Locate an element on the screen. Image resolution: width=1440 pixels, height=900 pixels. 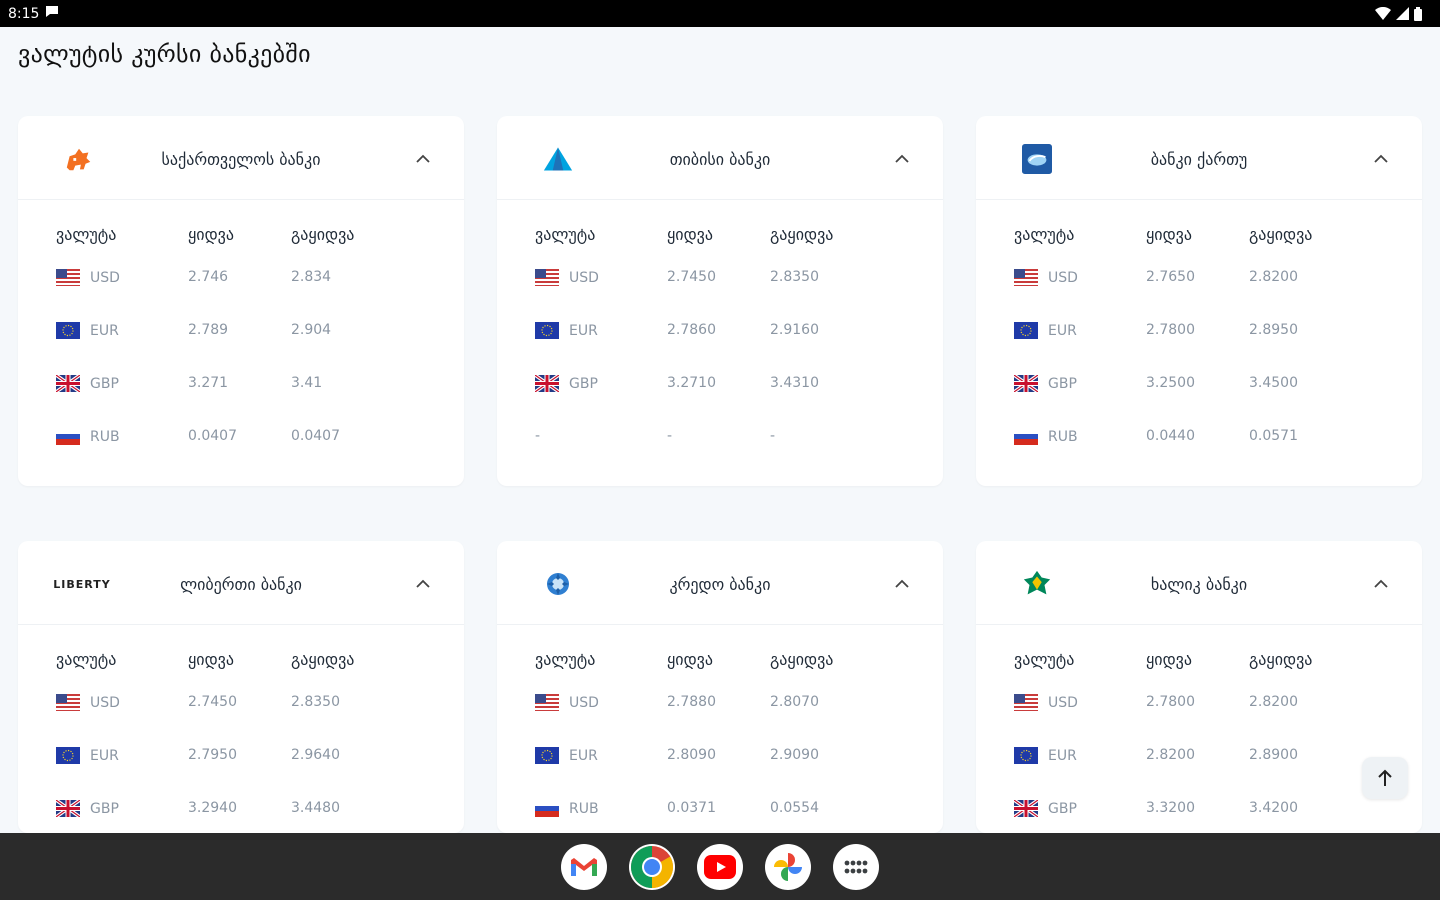
rate-sell: 2.9160 is located at coordinates (794, 330).